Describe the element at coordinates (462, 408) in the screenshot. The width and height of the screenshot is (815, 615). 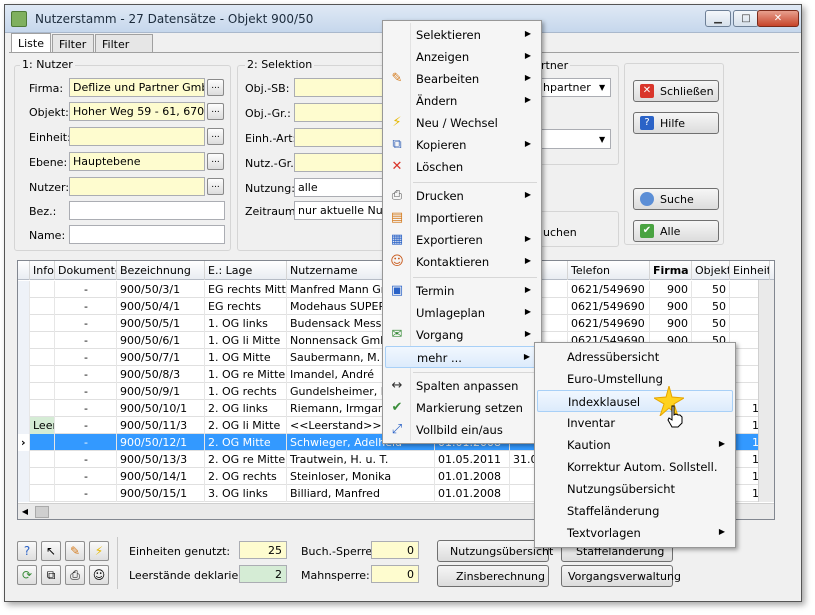
I see `menu-item-markierung-setzen: ✔ Markierung setzen` at that location.